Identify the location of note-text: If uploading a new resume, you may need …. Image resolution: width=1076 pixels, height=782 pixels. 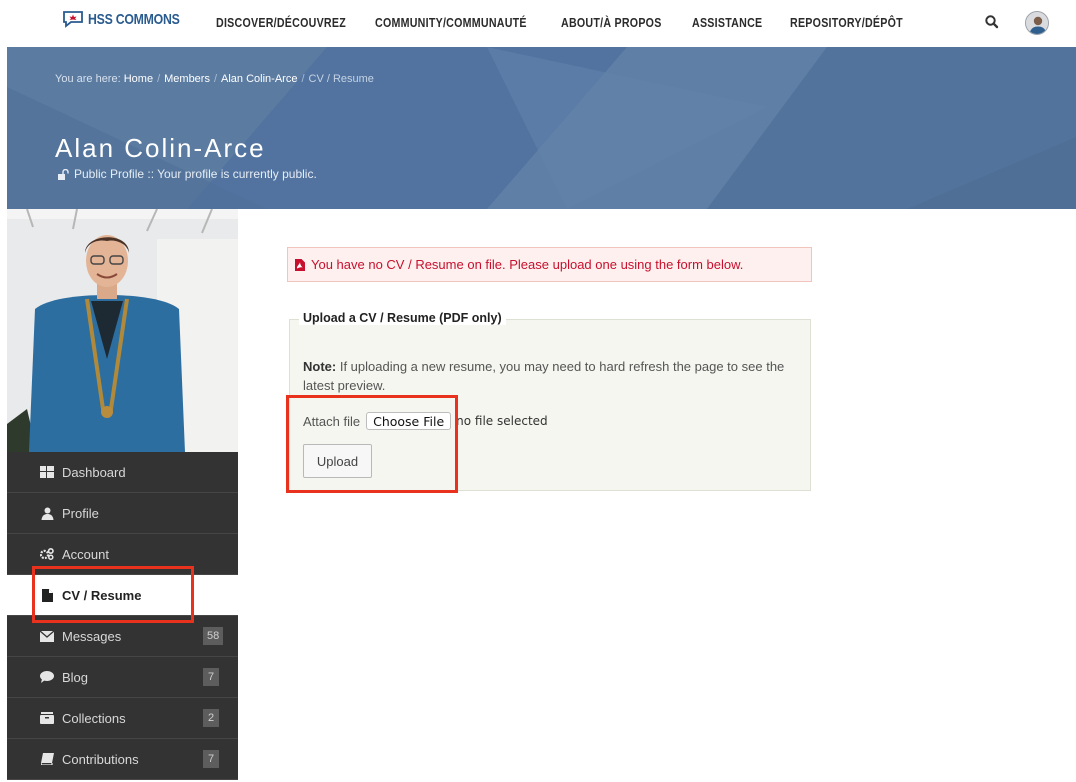
(544, 376).